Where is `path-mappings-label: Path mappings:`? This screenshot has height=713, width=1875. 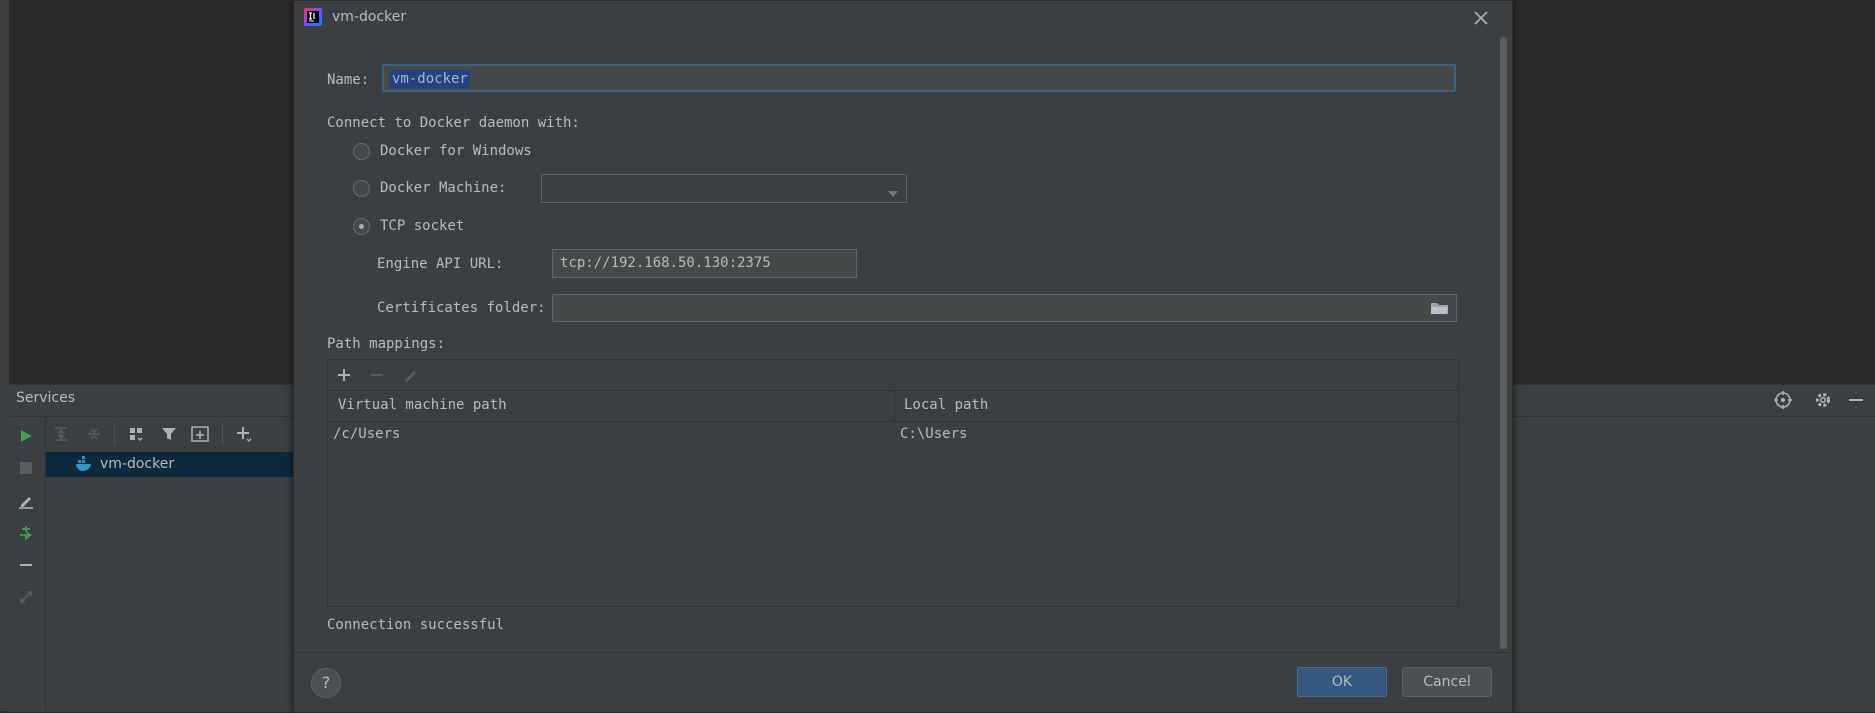
path-mappings-label: Path mappings: is located at coordinates (386, 344).